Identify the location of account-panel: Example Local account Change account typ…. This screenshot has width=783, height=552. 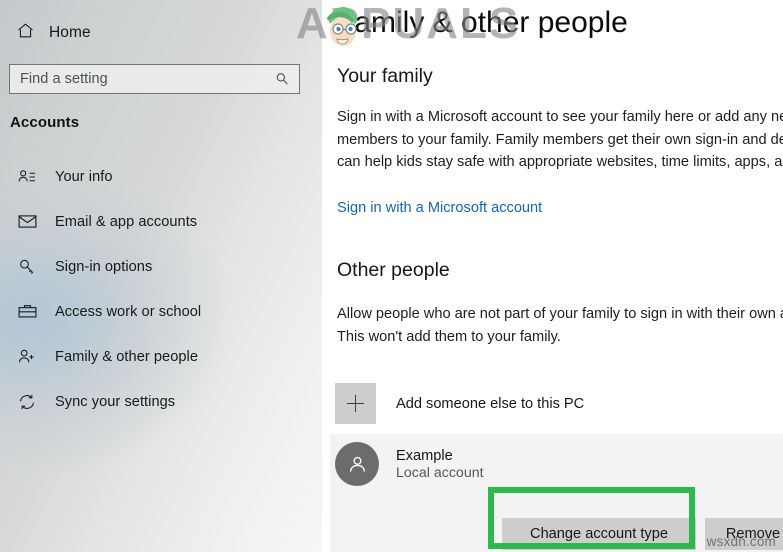
(556, 493).